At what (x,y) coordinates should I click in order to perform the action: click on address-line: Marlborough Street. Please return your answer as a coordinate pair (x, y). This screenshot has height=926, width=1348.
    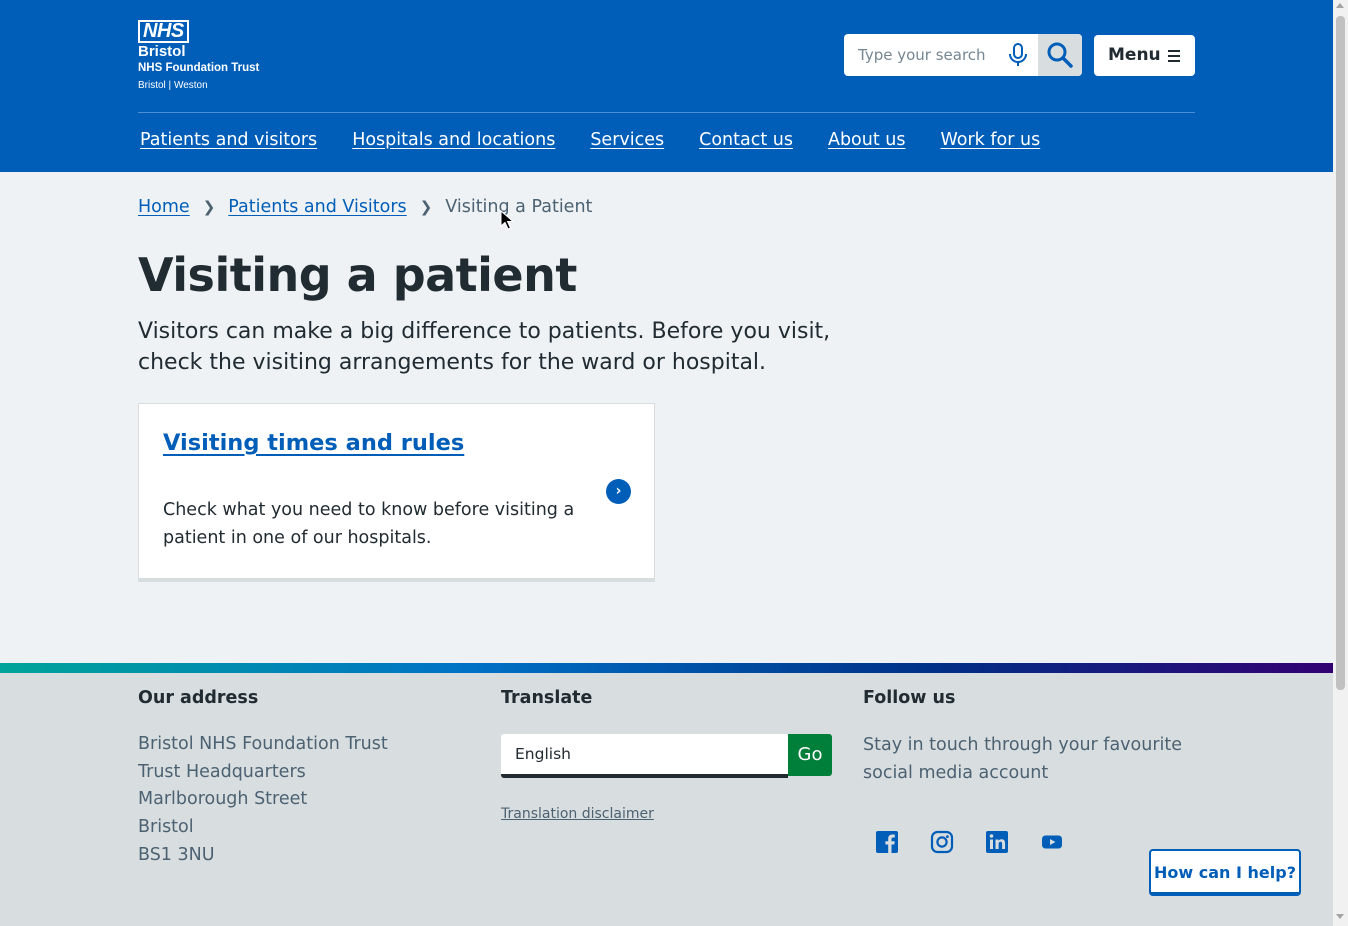
    Looking at the image, I should click on (223, 799).